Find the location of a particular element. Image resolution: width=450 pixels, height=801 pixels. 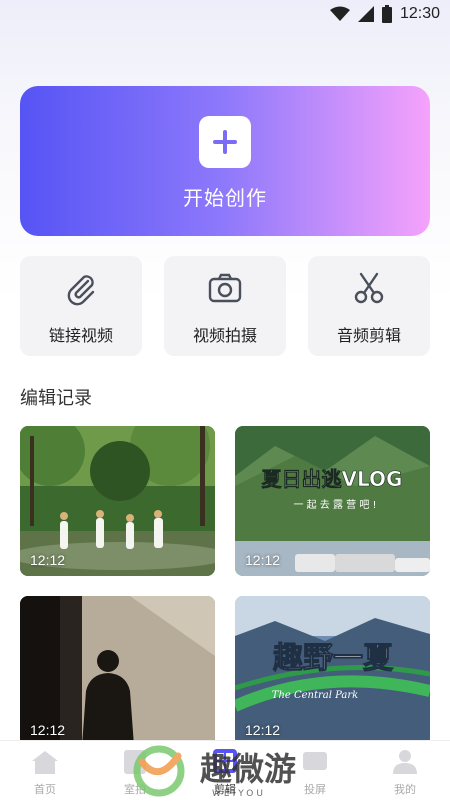

record-thumbnail: 夏日出逃VLOG 一 起 去 露 营 吧 ! 12:12 is located at coordinates (332, 501).